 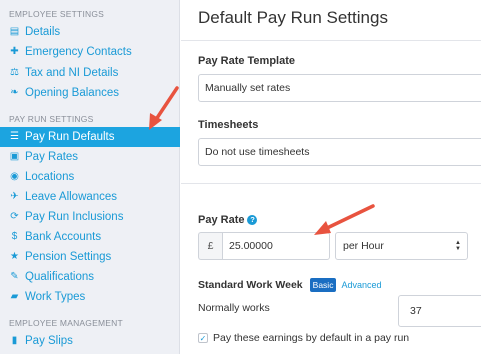 I want to click on select-arrows-icon: ▲ ▼, so click(x=458, y=246).